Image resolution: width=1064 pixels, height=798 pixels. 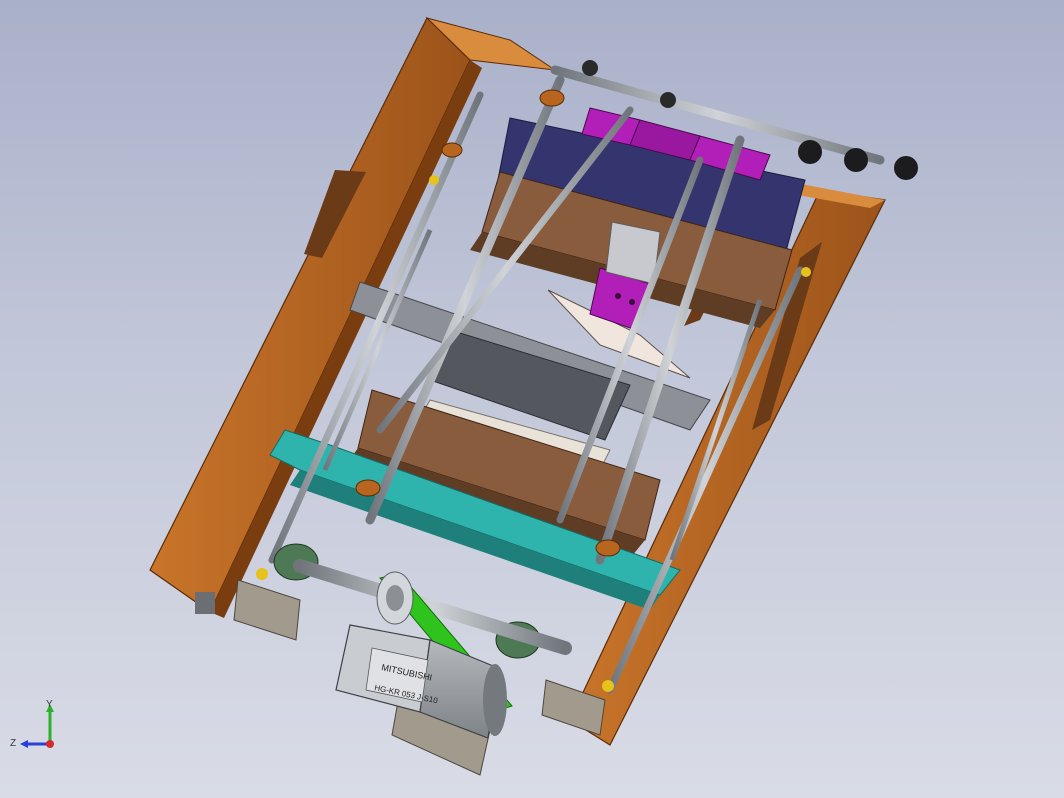 I want to click on orientation-triad: Y Z, so click(x=40, y=730).